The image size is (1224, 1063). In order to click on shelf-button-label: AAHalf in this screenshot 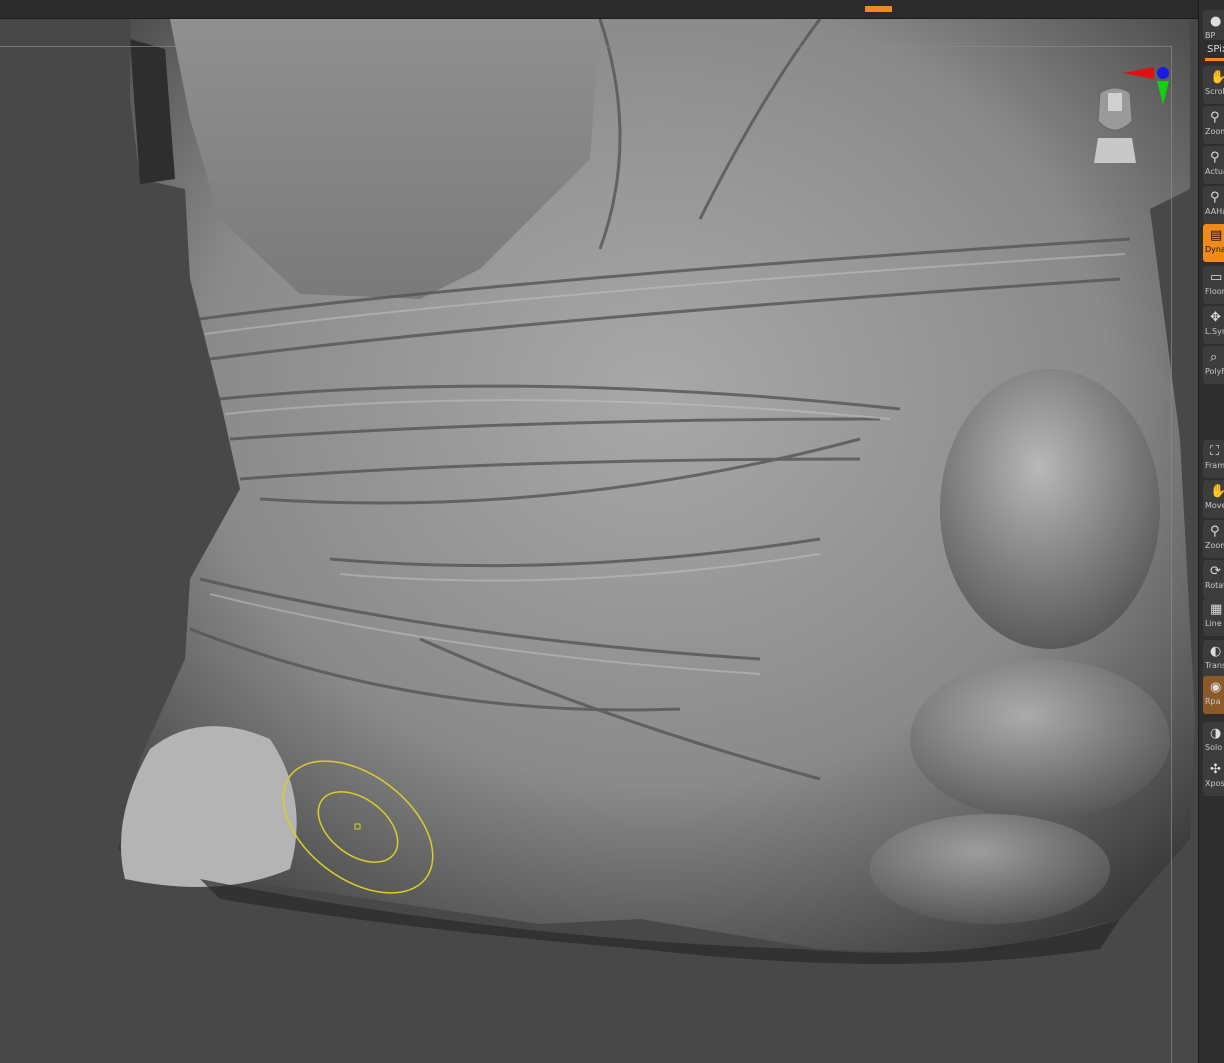, I will do `click(1214, 211)`.